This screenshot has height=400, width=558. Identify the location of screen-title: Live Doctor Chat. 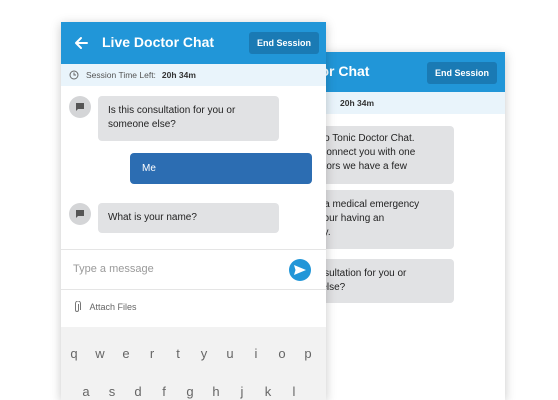
(158, 42).